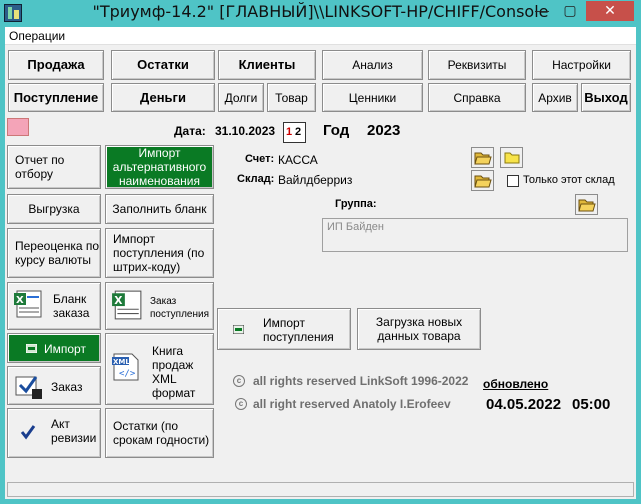 This screenshot has height=504, width=641. Describe the element at coordinates (256, 179) in the screenshot. I see `warehouse-label: Склад:` at that location.